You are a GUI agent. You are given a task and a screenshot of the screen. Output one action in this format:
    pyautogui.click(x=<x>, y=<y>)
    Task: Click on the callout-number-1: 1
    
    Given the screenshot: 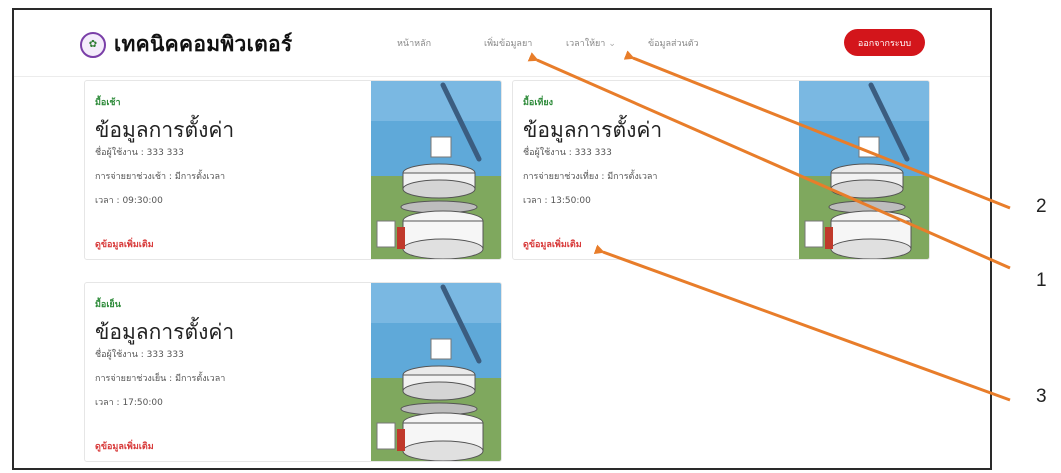 What is the action you would take?
    pyautogui.click(x=1041, y=280)
    